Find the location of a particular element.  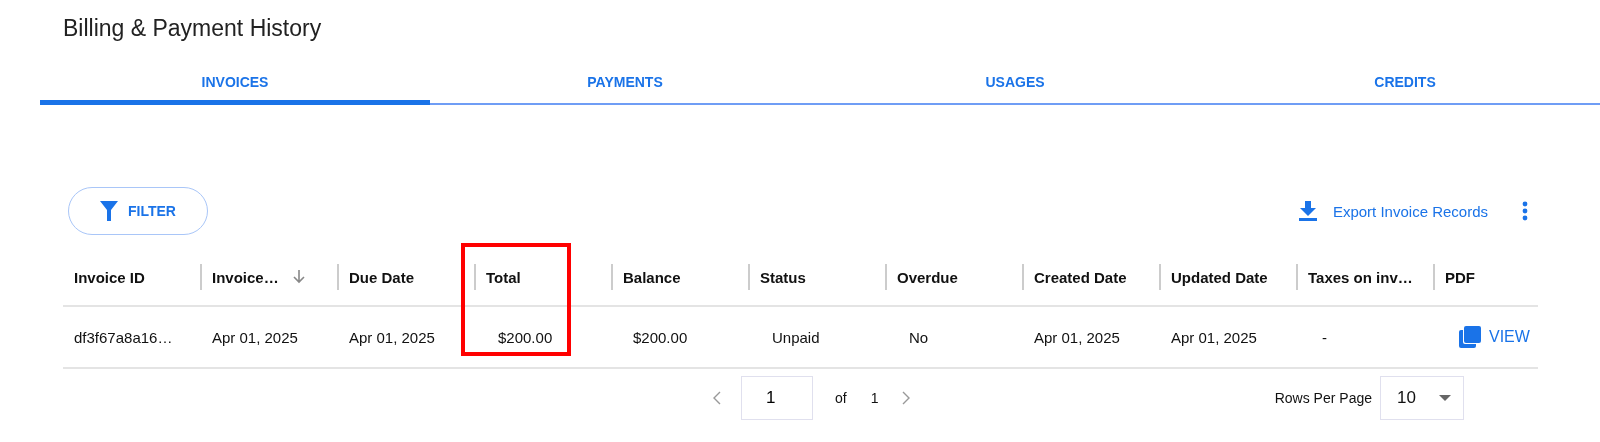

rows-per-page-label: Rows Per Page is located at coordinates (1323, 398).